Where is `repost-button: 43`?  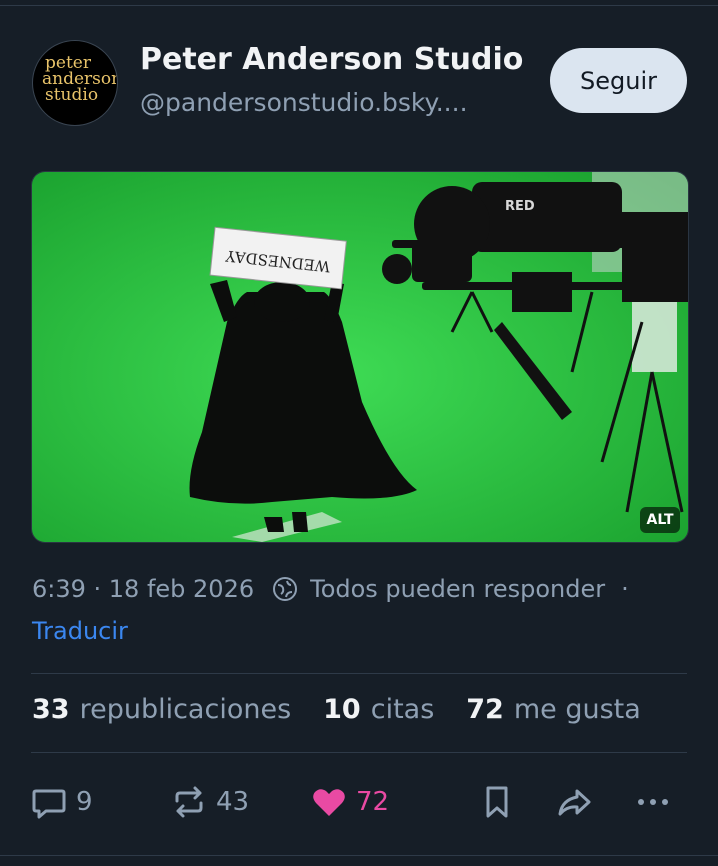
repost-button: 43 is located at coordinates (209, 802).